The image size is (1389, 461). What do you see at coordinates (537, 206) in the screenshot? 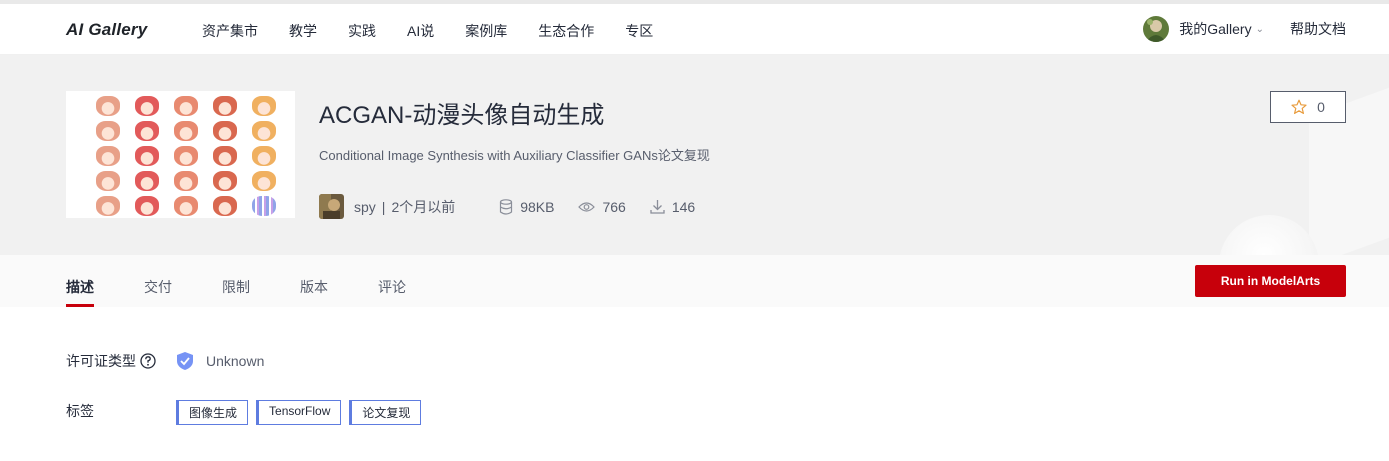
I see `size-value: 98KB` at bounding box center [537, 206].